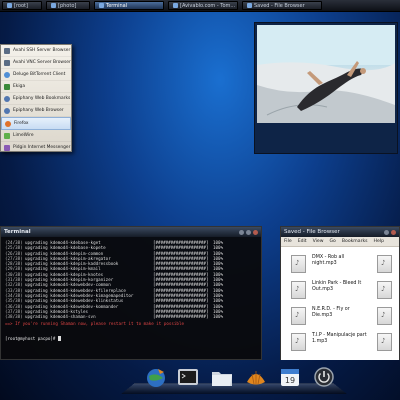  Describe the element at coordinates (7, 50) in the screenshot. I see `ssh-icon` at that location.